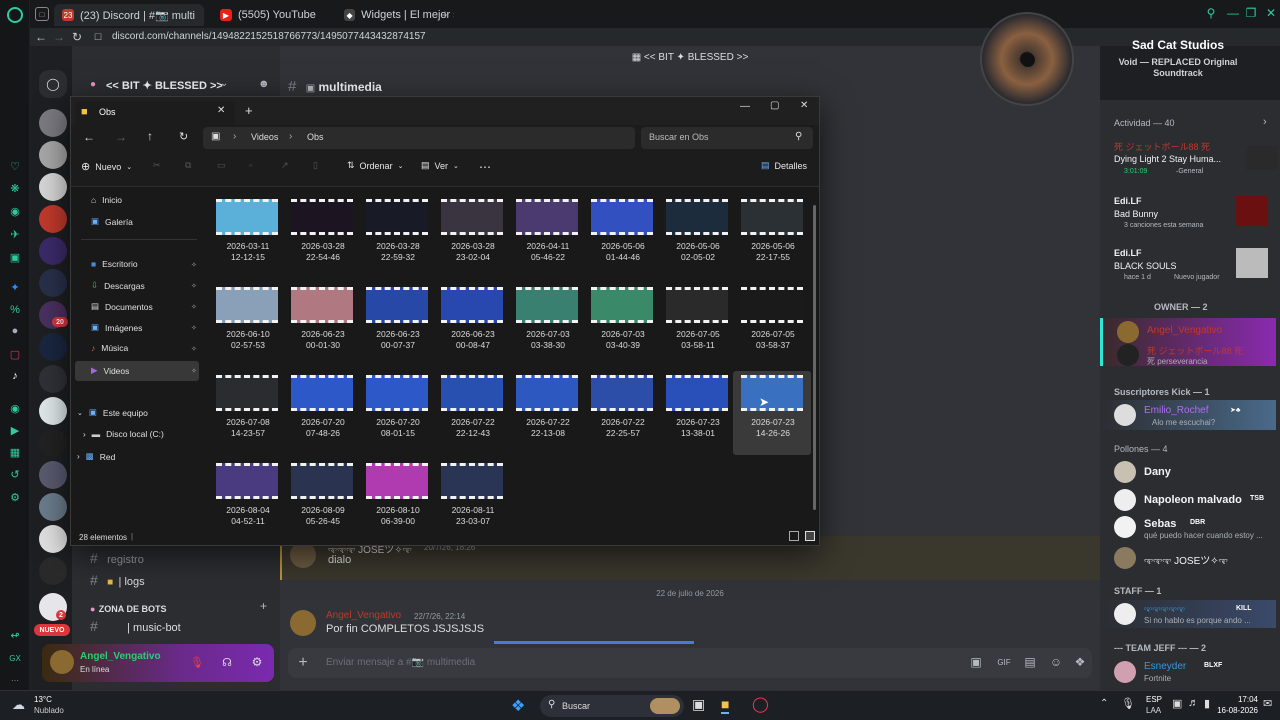 This screenshot has height=720, width=1280. Describe the element at coordinates (472, 413) in the screenshot. I see `video-file: 2026-07-22 22-12-43` at that location.